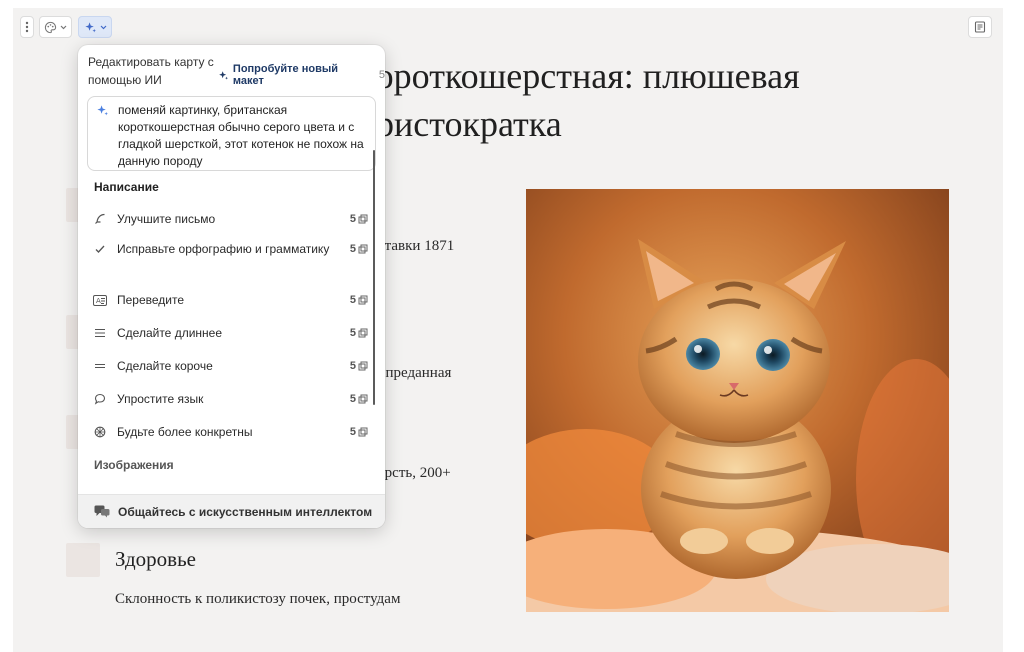  I want to click on ai-edit-button, so click(95, 27).